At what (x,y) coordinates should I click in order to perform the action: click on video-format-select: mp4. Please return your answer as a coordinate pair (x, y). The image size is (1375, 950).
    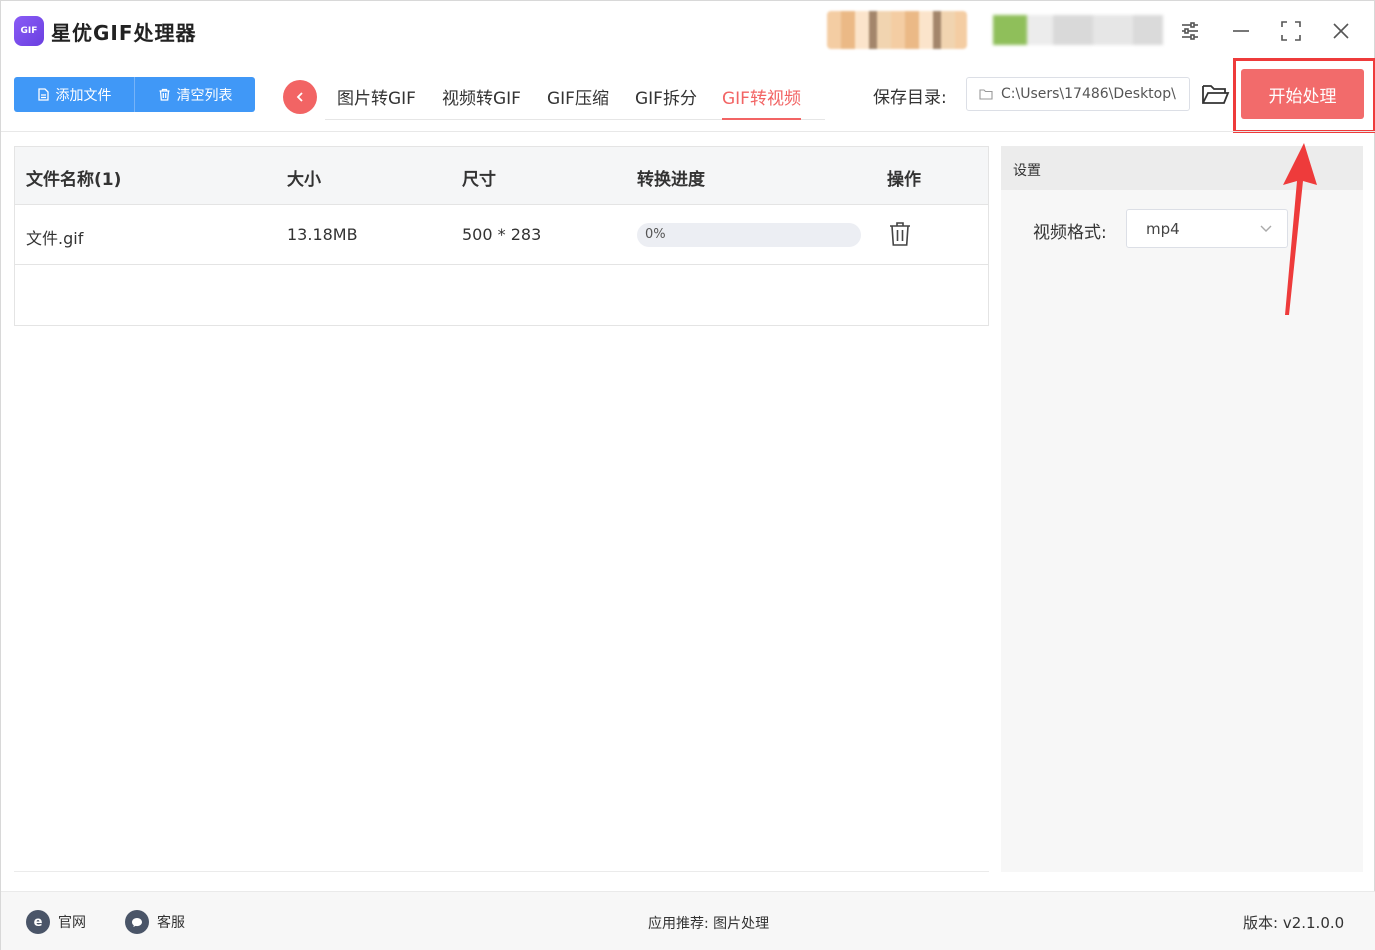
    Looking at the image, I should click on (1207, 228).